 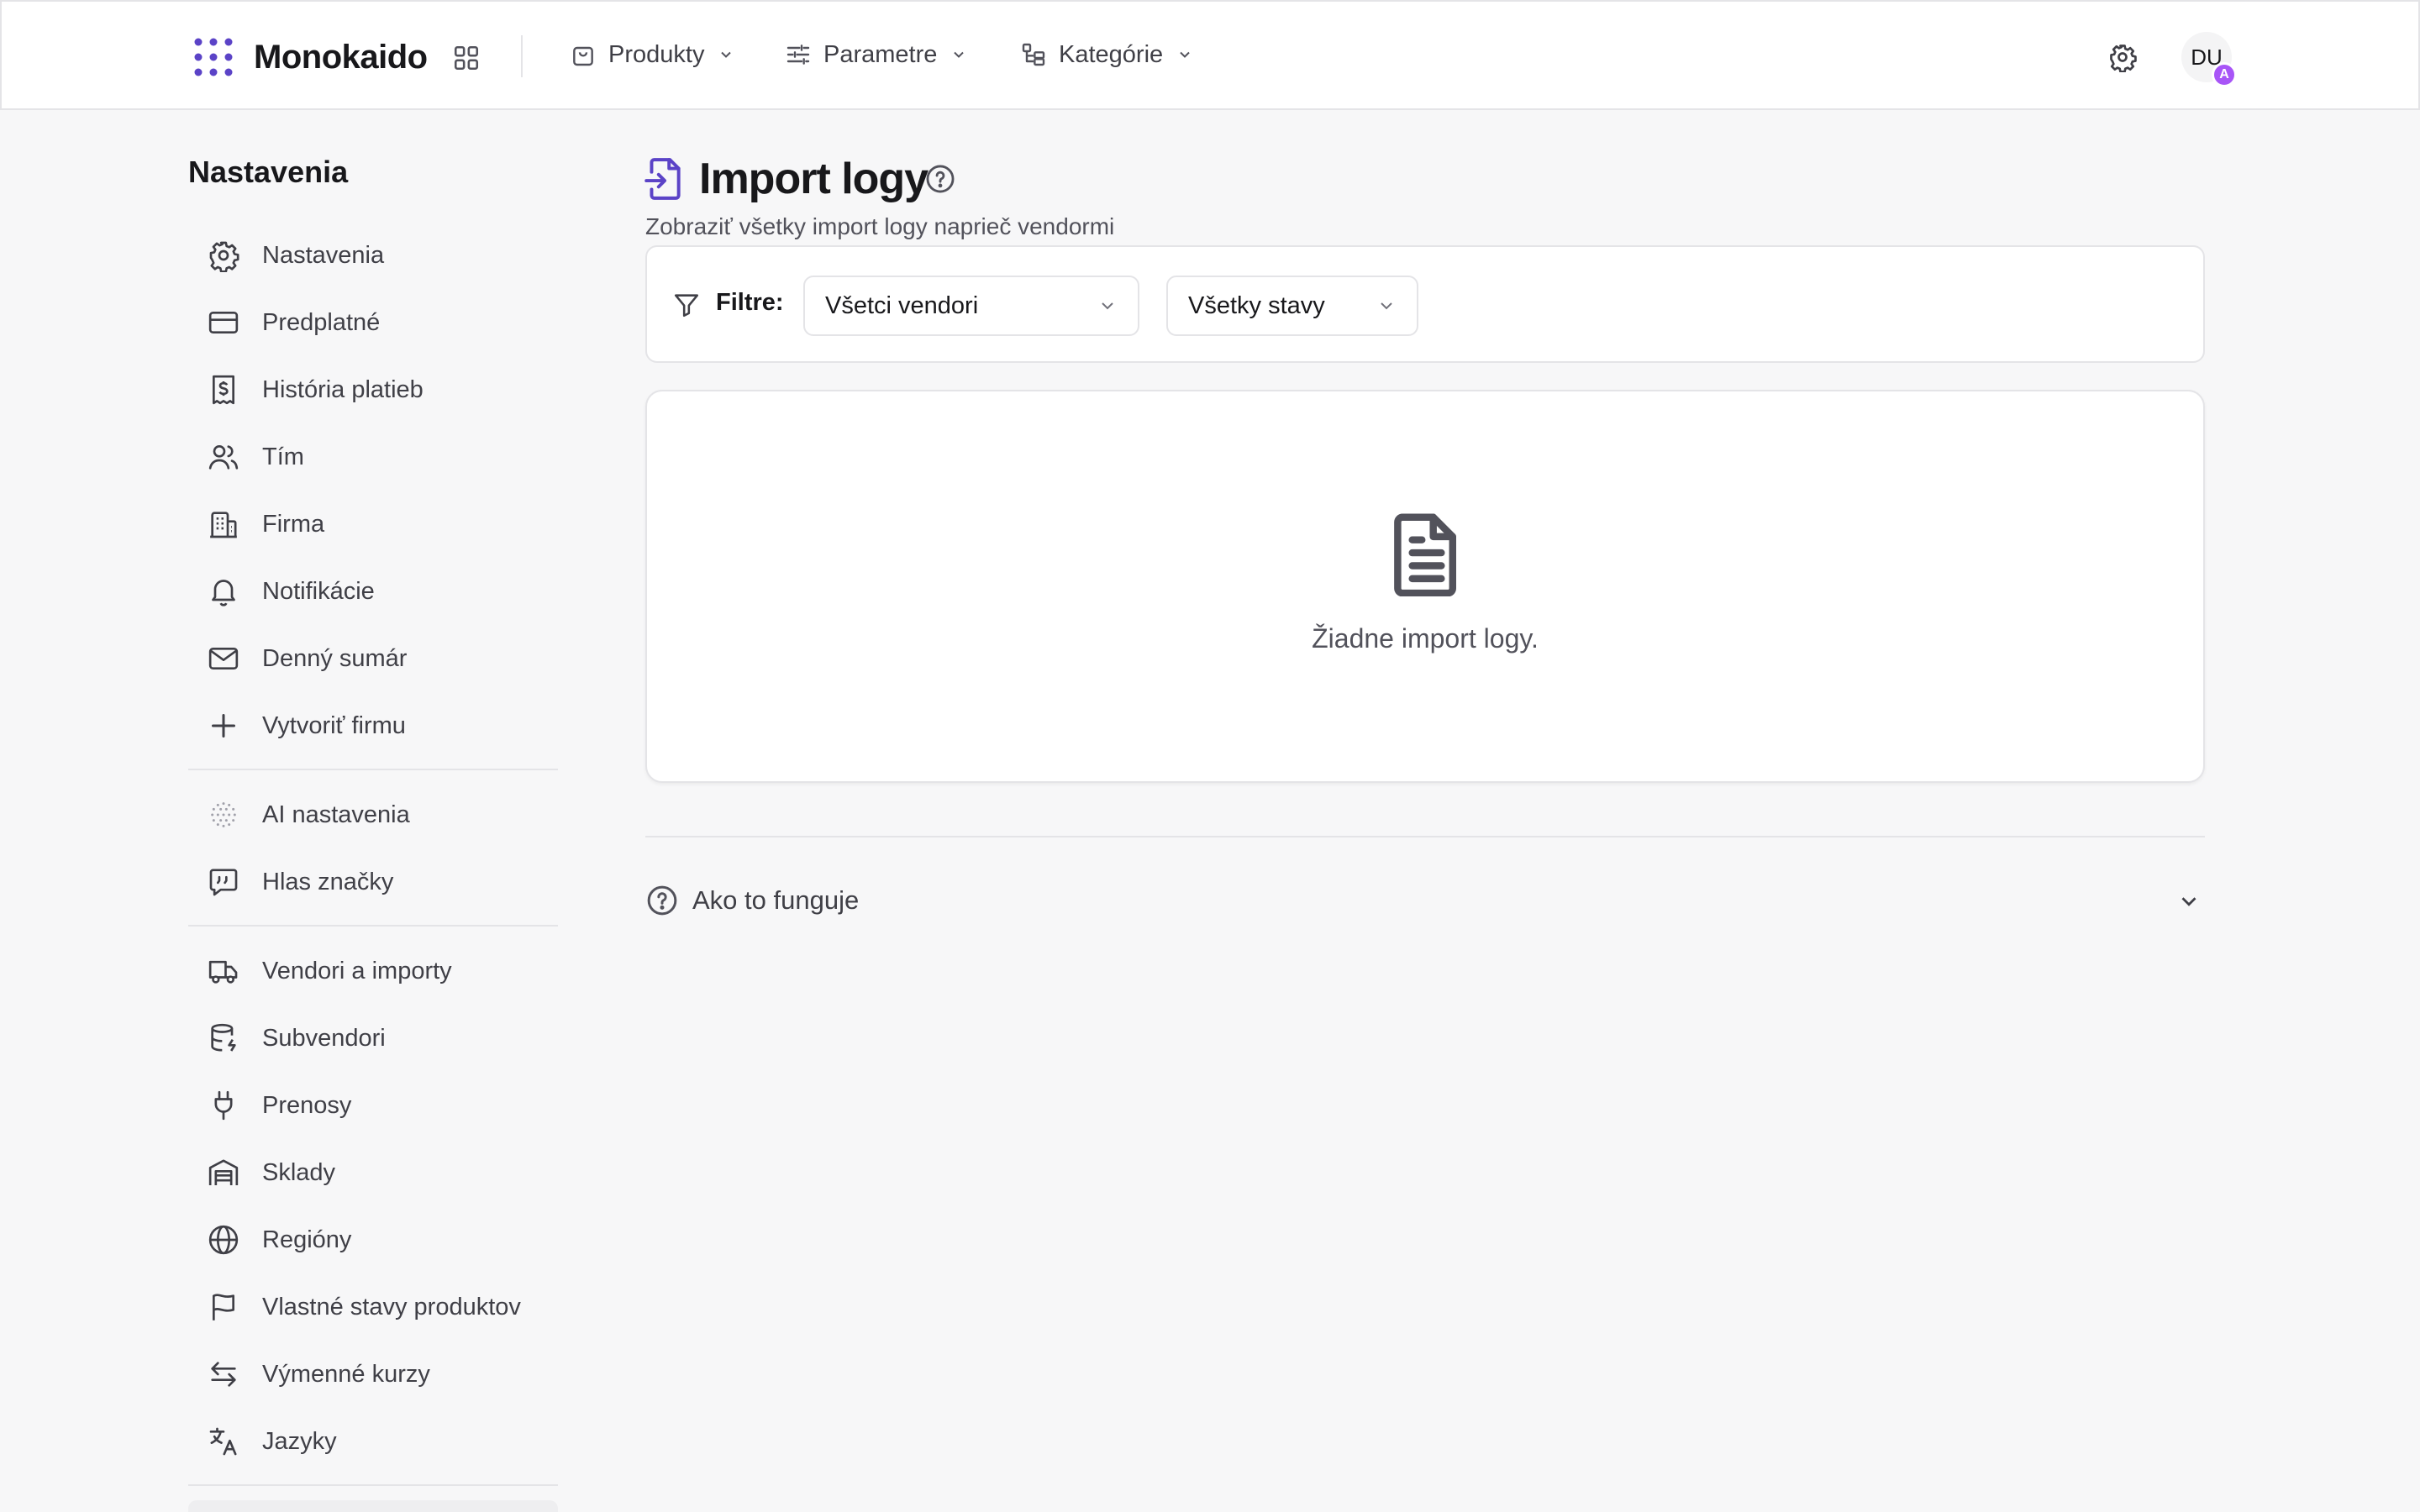 What do you see at coordinates (814, 179) in the screenshot?
I see `page-title: Import logy` at bounding box center [814, 179].